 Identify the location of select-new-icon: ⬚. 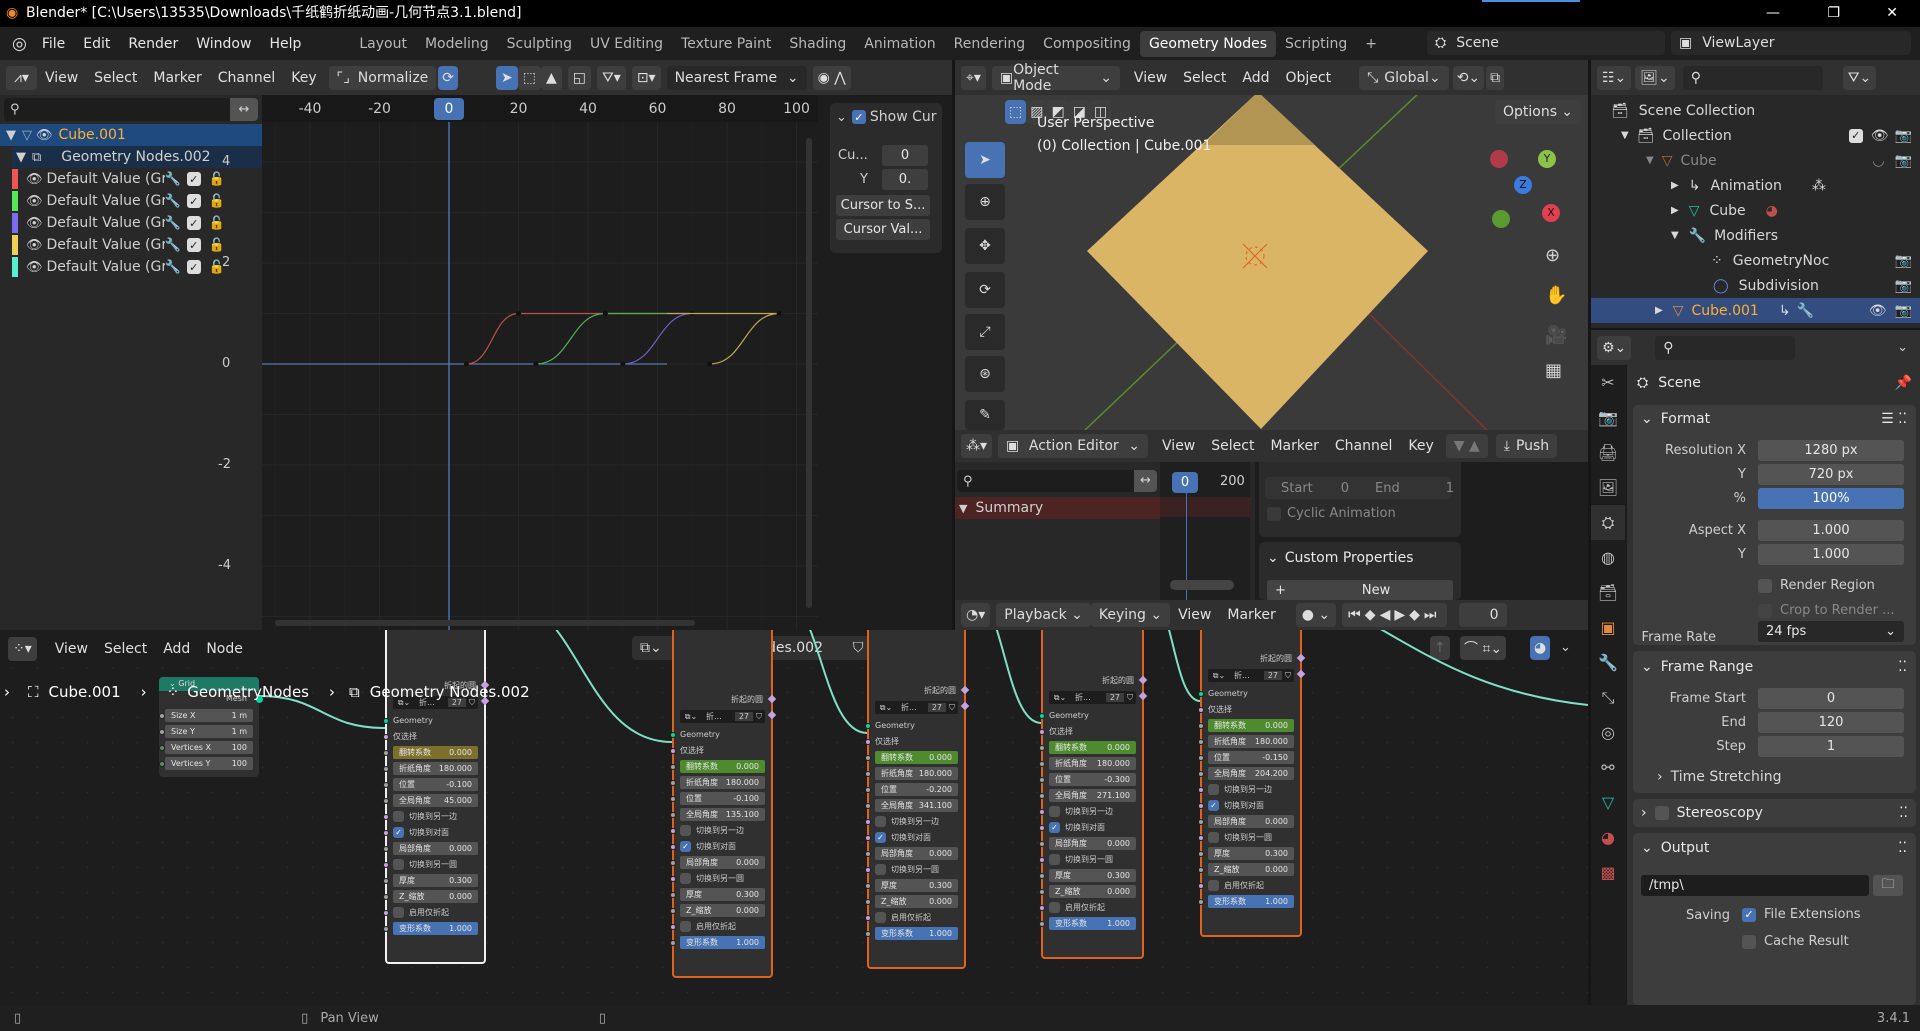
(1016, 112).